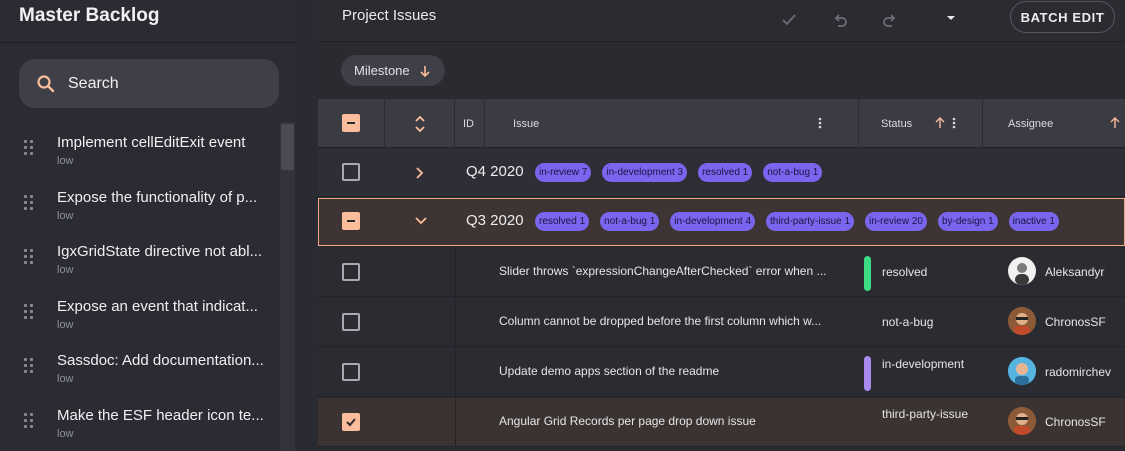 This screenshot has width=1125, height=451. Describe the element at coordinates (287, 286) in the screenshot. I see `scrollbar-track` at that location.